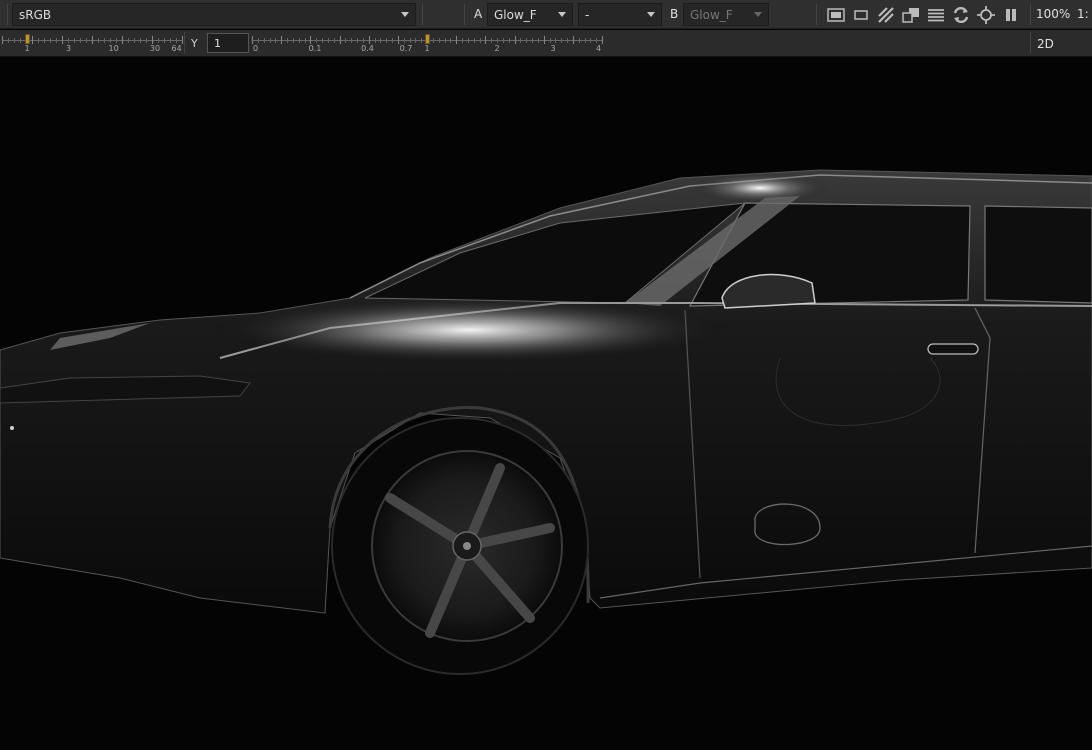  What do you see at coordinates (553, 48) in the screenshot?
I see `slider-tick-label: 3` at bounding box center [553, 48].